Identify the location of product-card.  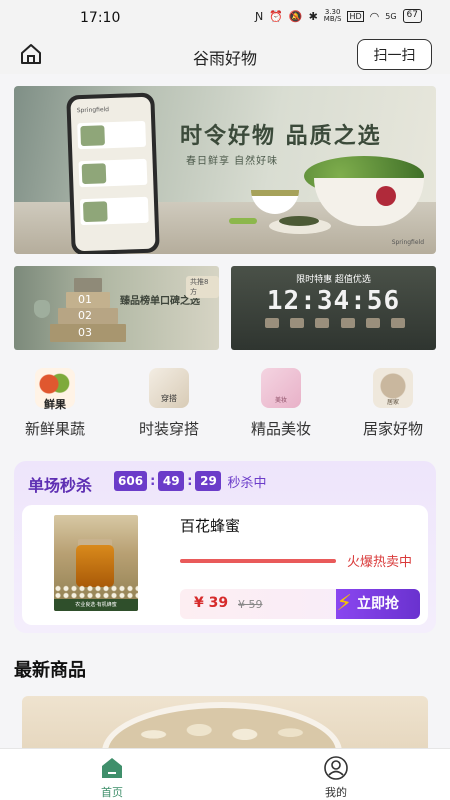
(225, 726).